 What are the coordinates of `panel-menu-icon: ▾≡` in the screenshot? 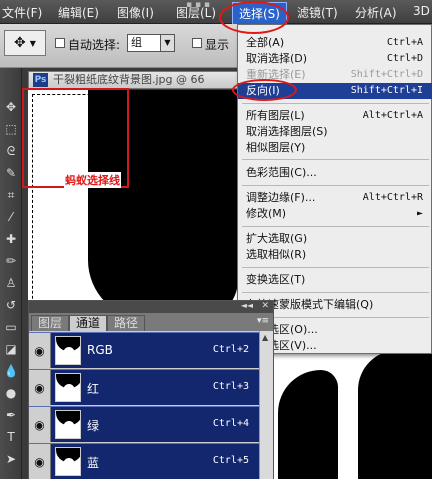 It's located at (263, 321).